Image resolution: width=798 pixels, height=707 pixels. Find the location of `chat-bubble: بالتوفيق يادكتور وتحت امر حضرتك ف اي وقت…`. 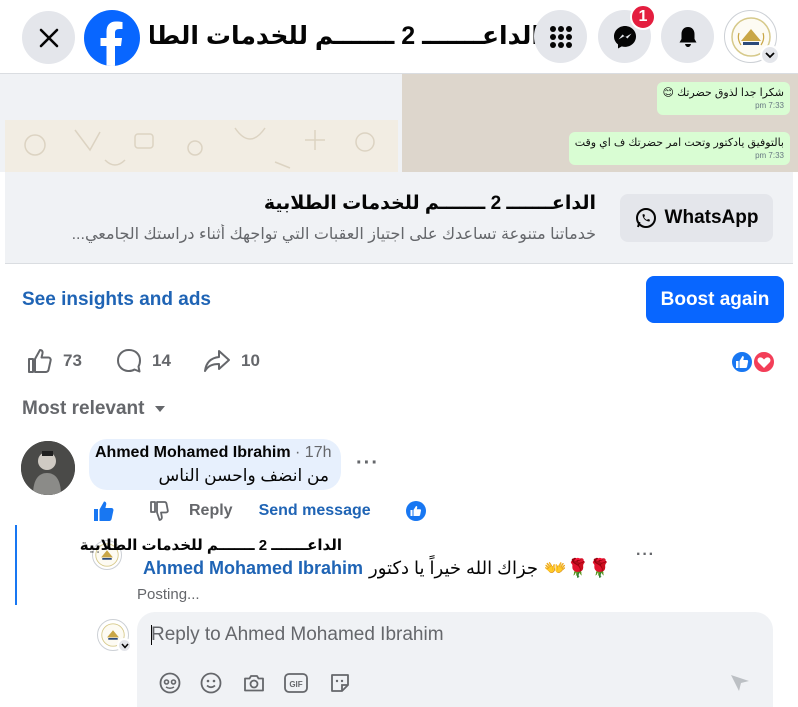

chat-bubble: بالتوفيق يادكتور وتحت امر حضرتك ف اي وقت… is located at coordinates (679, 148).